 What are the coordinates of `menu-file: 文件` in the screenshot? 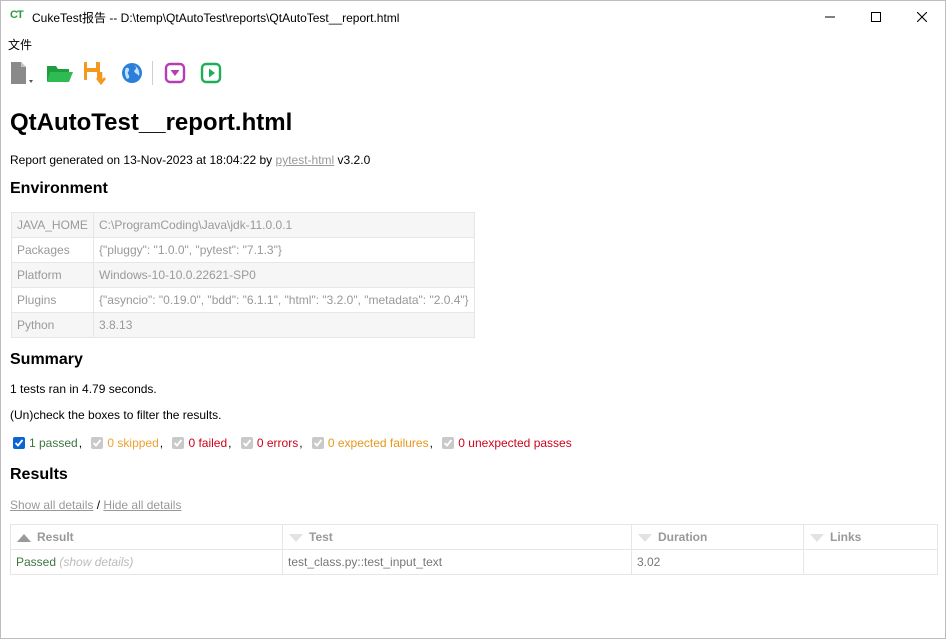 It's located at (20, 44).